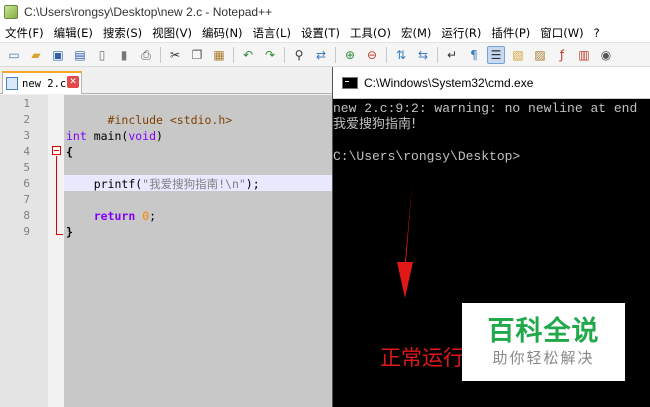 Image resolution: width=650 pixels, height=407 pixels. Describe the element at coordinates (405, 241) in the screenshot. I see `red-arrow-shape` at that location.